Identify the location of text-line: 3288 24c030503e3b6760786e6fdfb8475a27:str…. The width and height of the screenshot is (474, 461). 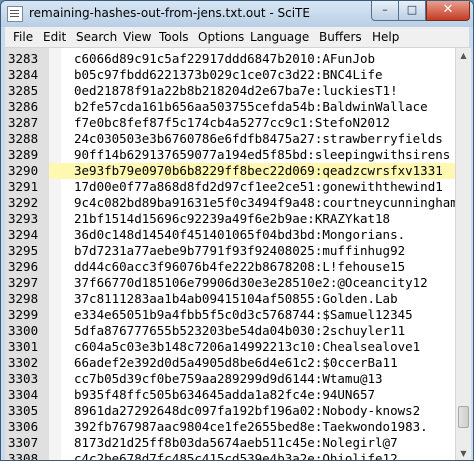
(230, 139).